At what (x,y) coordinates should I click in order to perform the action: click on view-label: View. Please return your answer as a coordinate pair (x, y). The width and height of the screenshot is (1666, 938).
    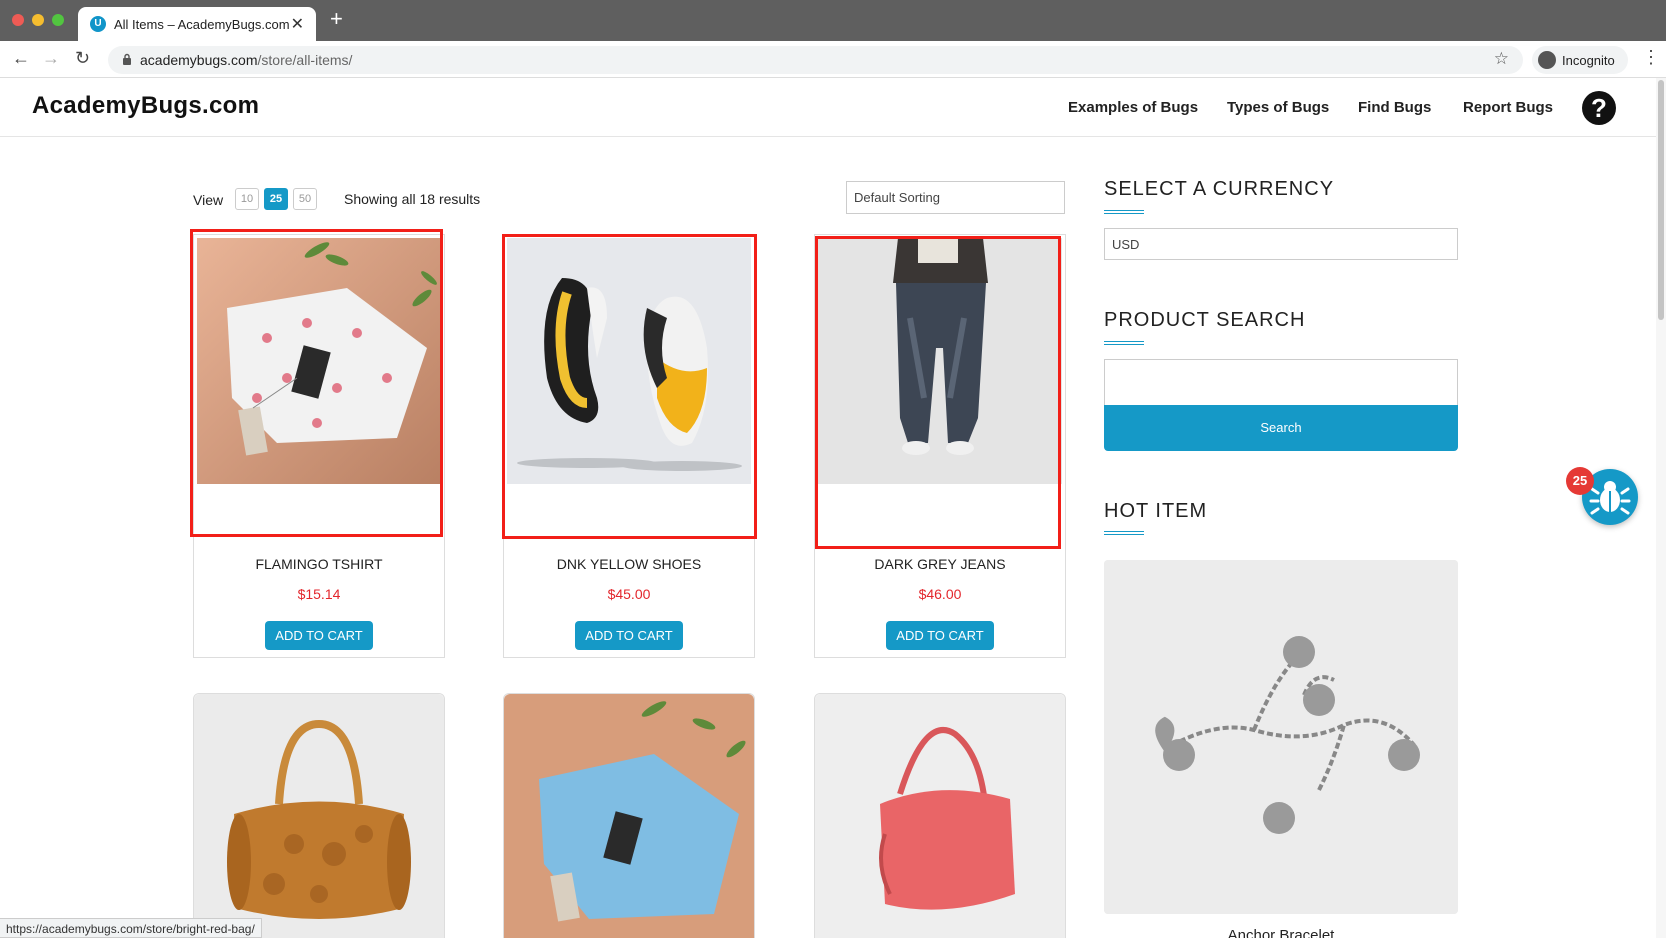
    Looking at the image, I should click on (208, 200).